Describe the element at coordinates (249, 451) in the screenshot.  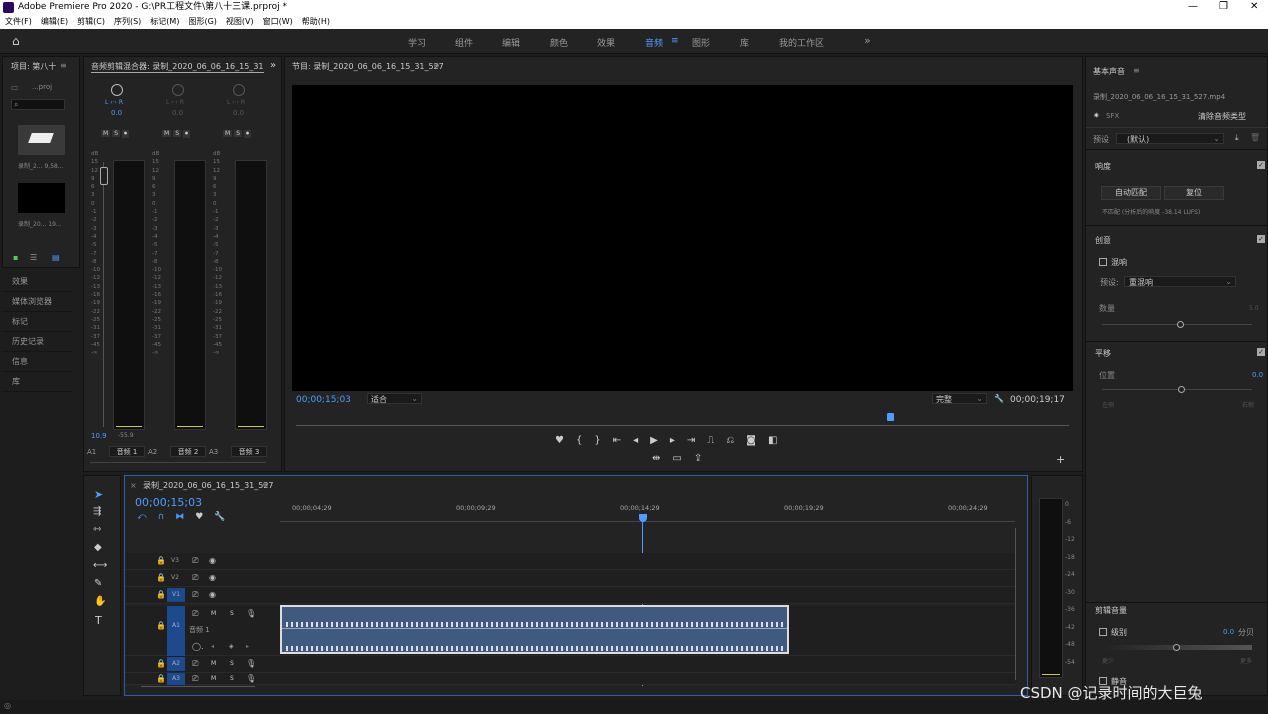
I see `channel-name: 音频 3` at that location.